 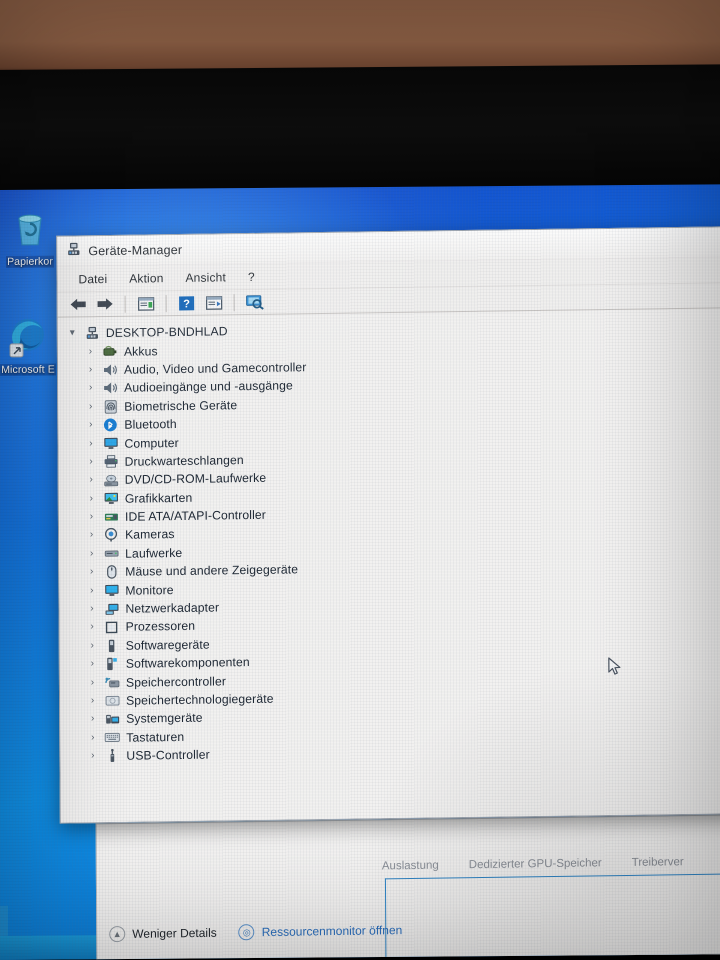 What do you see at coordinates (140, 351) in the screenshot?
I see `tree-item-label: Akkus` at bounding box center [140, 351].